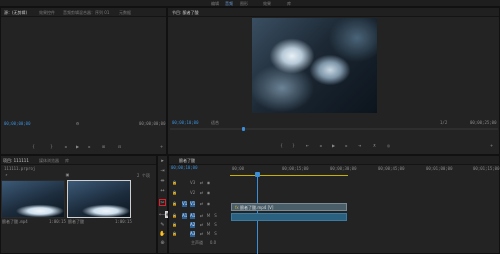  What do you see at coordinates (119, 146) in the screenshot?
I see `overwrite-icon: ⊟` at bounding box center [119, 146].